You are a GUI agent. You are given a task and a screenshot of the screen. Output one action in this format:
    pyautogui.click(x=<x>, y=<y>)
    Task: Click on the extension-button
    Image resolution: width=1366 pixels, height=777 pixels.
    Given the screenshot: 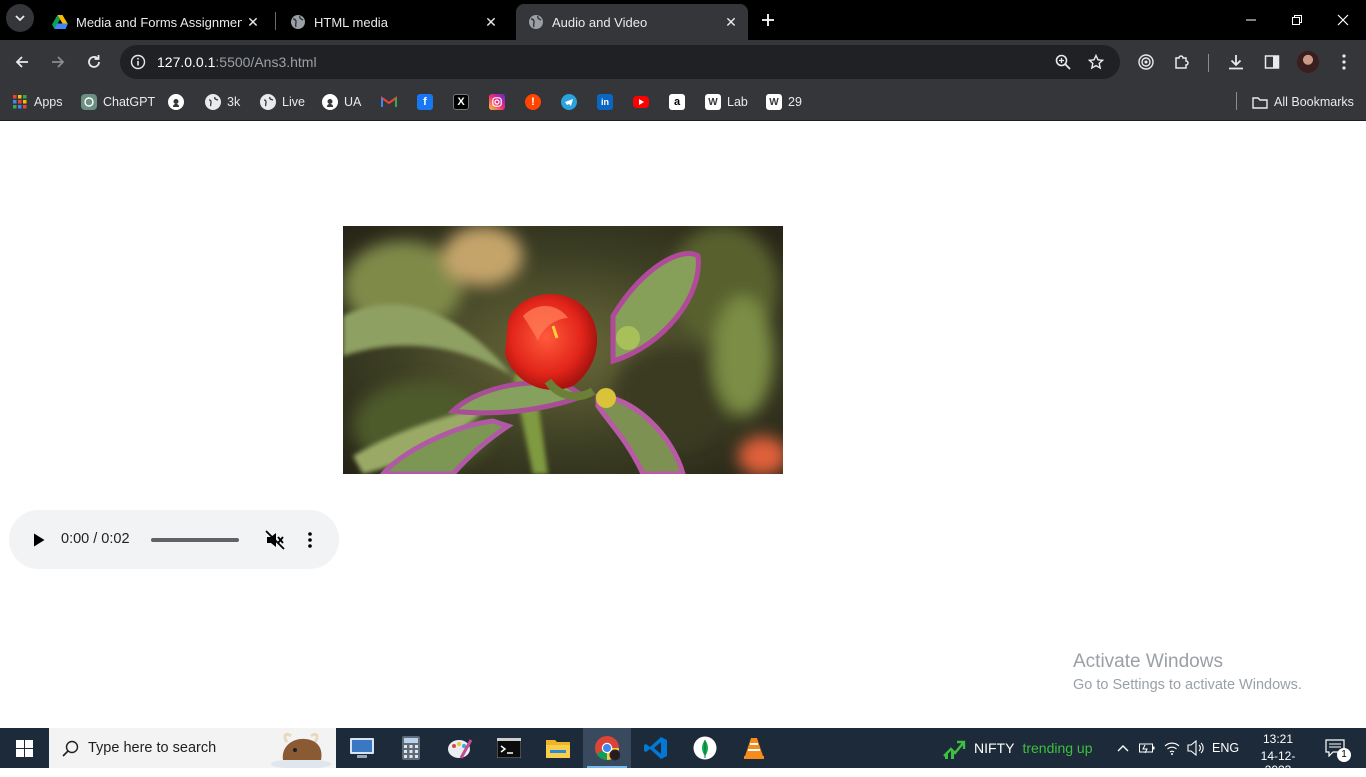 What is the action you would take?
    pyautogui.click(x=1146, y=62)
    